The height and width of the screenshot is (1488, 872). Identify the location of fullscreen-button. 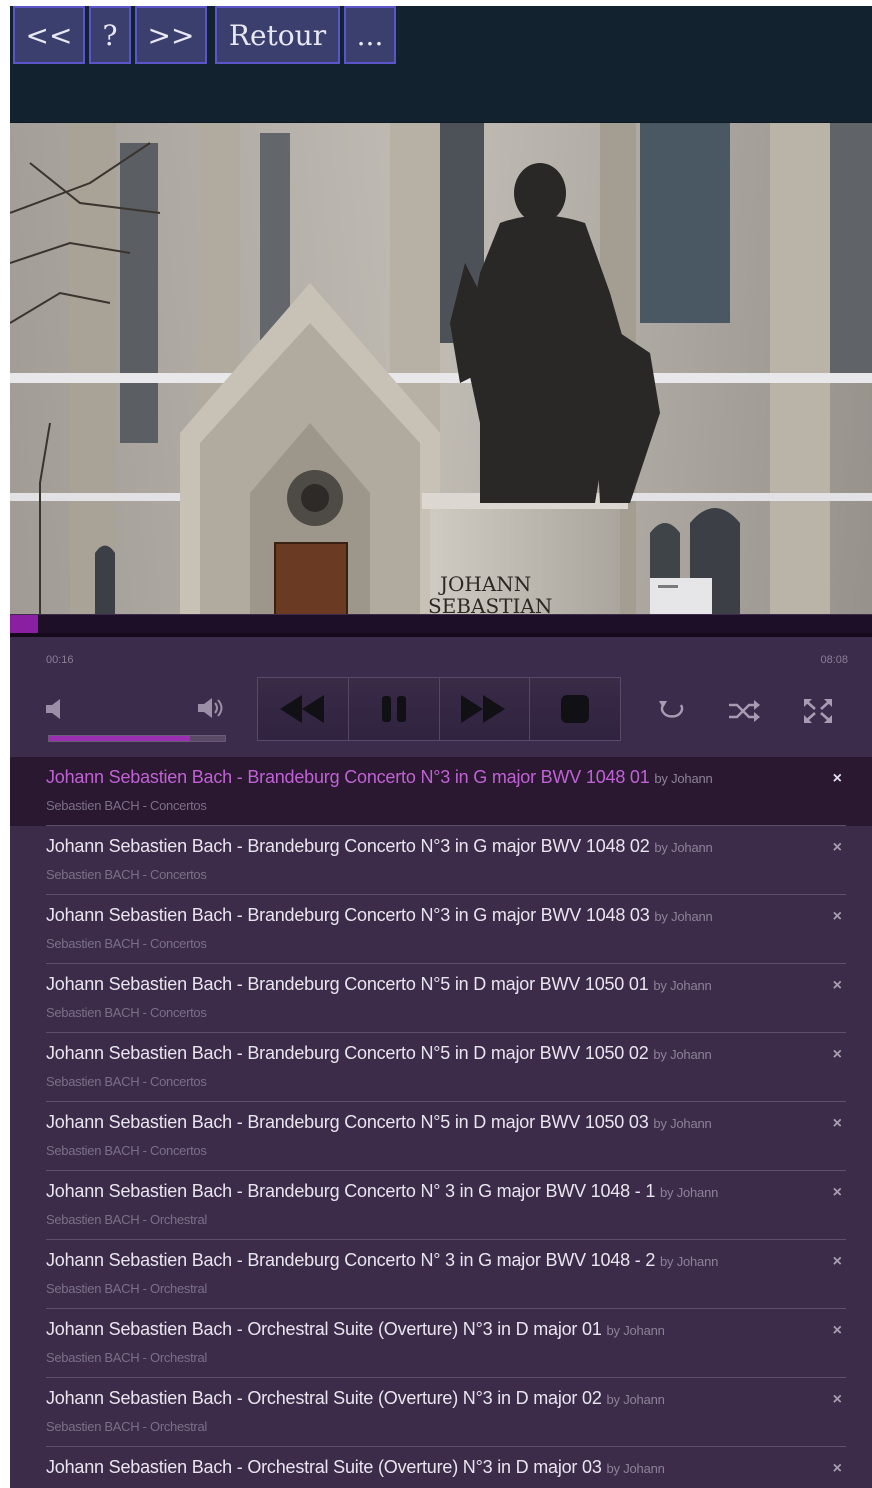
(818, 711).